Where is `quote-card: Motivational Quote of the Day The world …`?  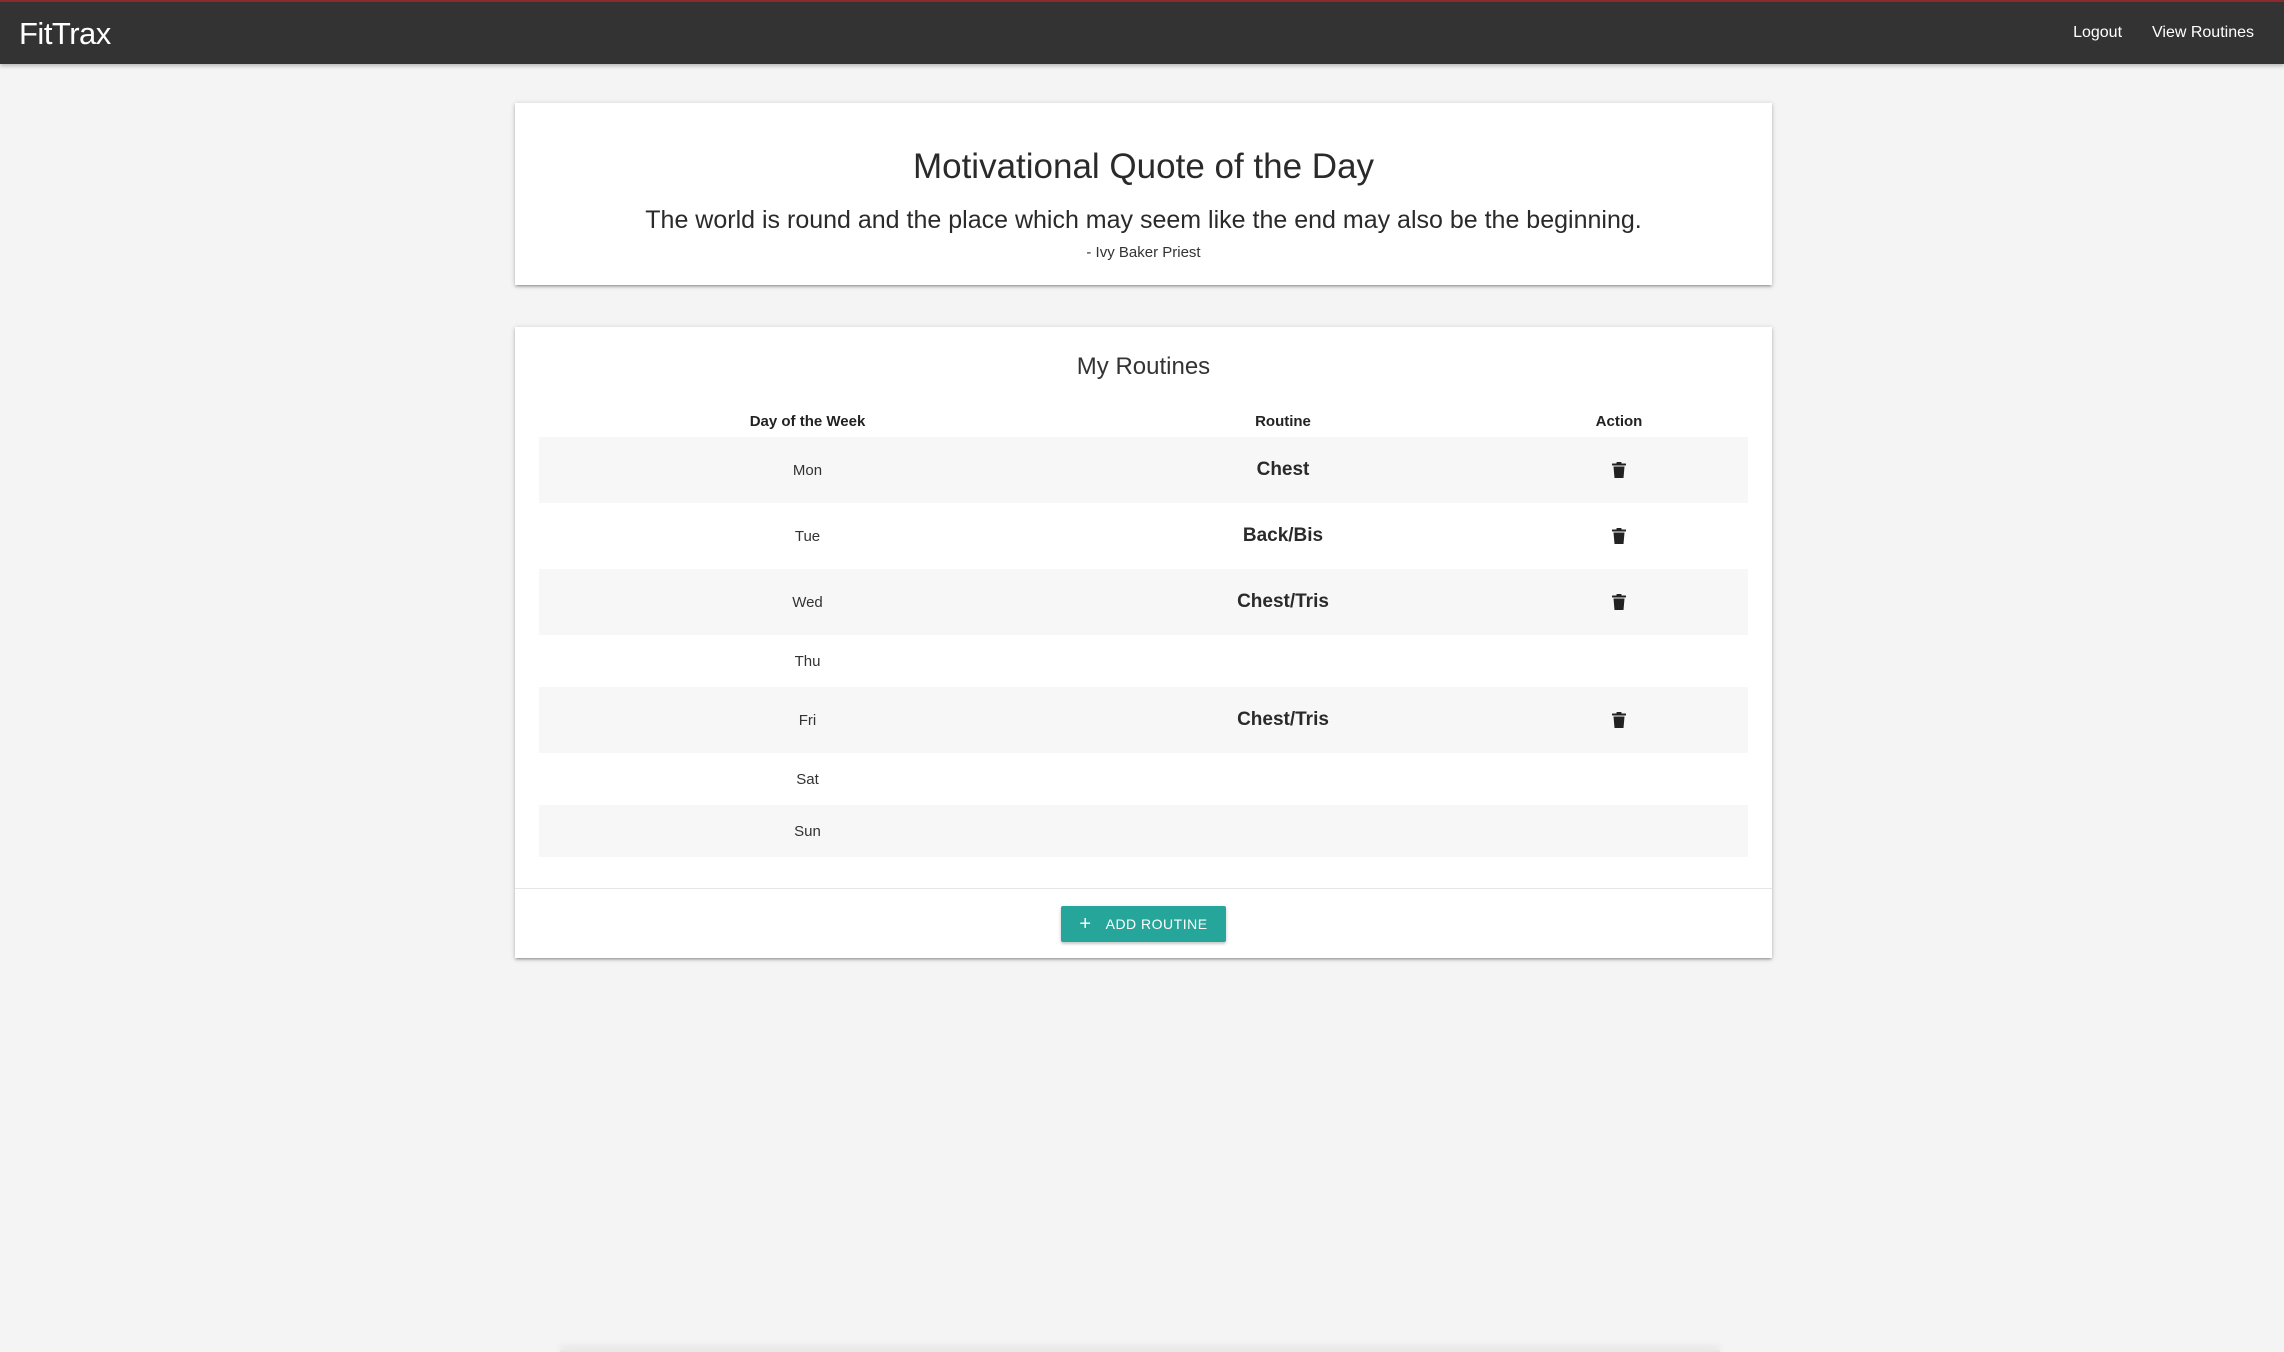 quote-card: Motivational Quote of the Day The world … is located at coordinates (1143, 194).